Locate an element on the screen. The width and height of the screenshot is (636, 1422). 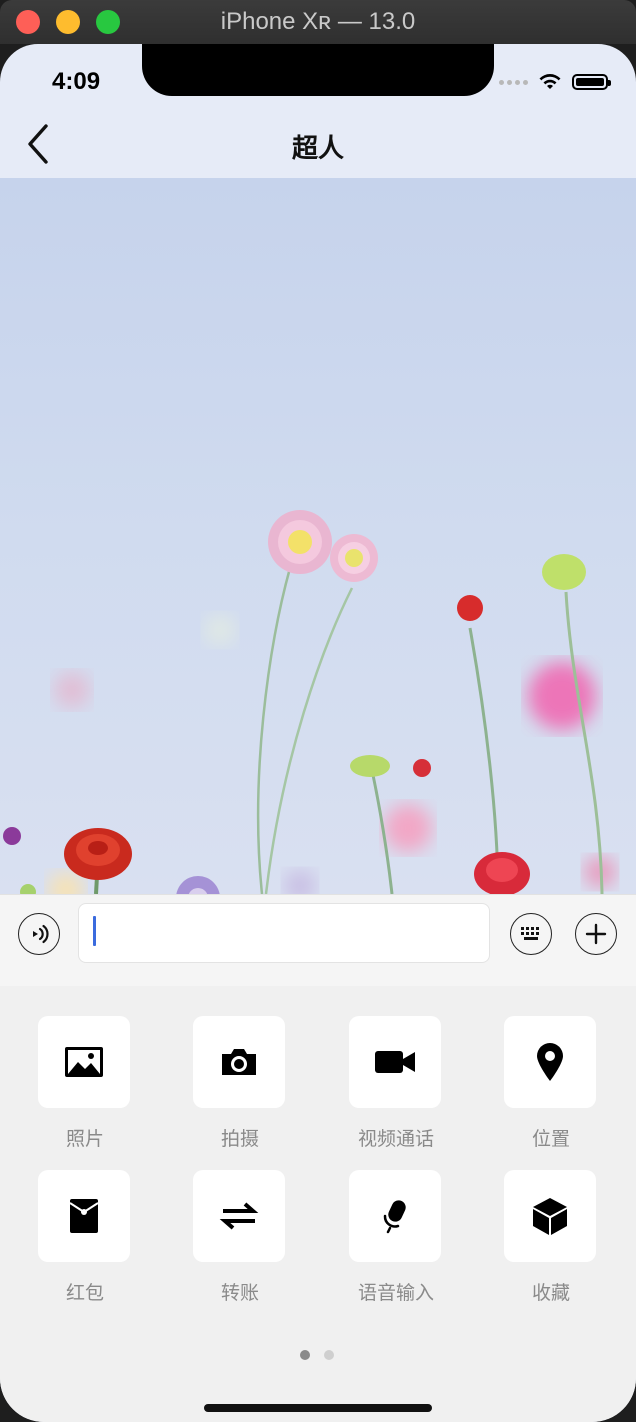
voice-wave-icon is located at coordinates (41, 934).